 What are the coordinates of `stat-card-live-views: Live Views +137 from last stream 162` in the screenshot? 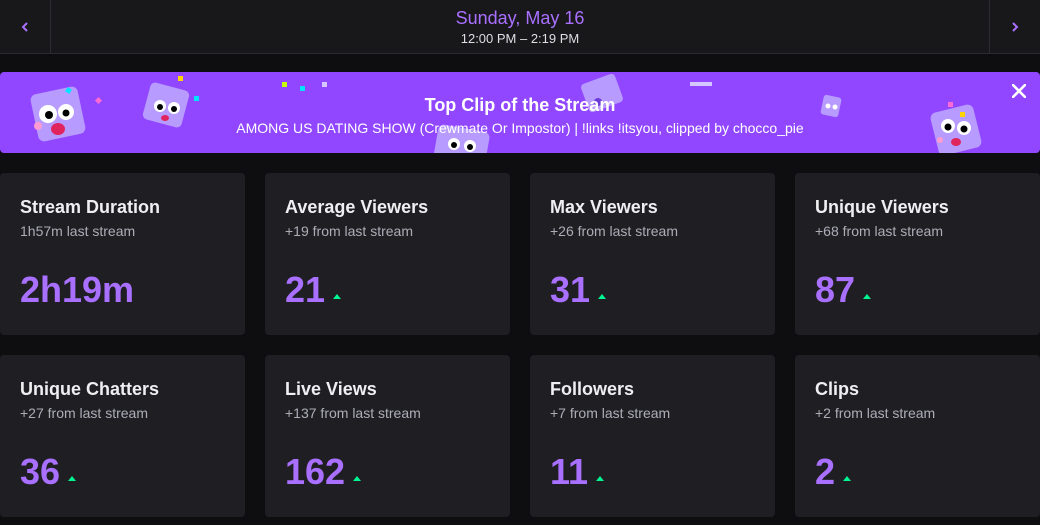 It's located at (387, 436).